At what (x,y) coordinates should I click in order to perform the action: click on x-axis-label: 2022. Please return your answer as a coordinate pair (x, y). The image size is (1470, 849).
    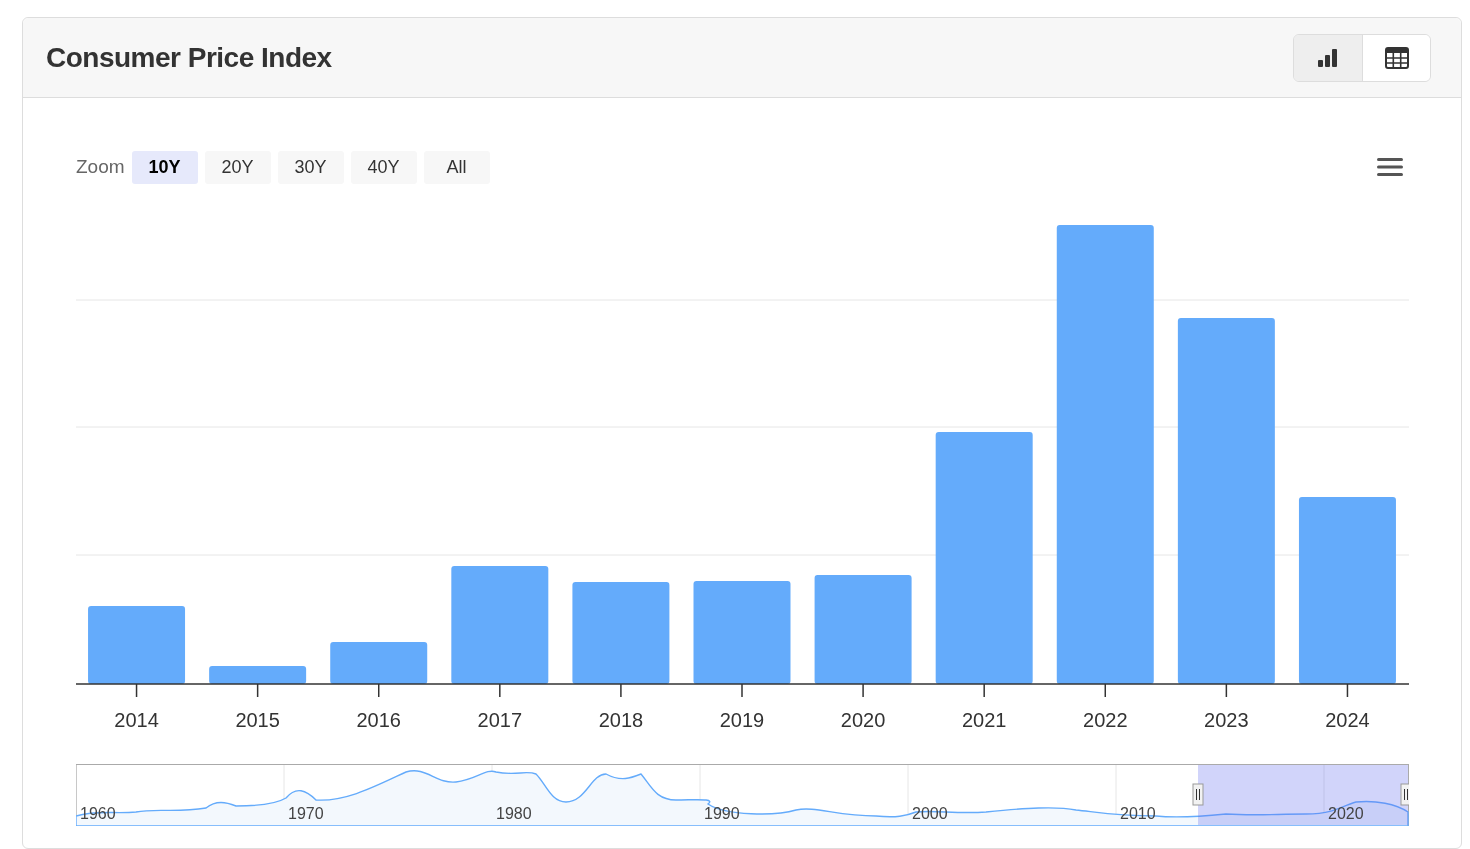
    Looking at the image, I should click on (1105, 720).